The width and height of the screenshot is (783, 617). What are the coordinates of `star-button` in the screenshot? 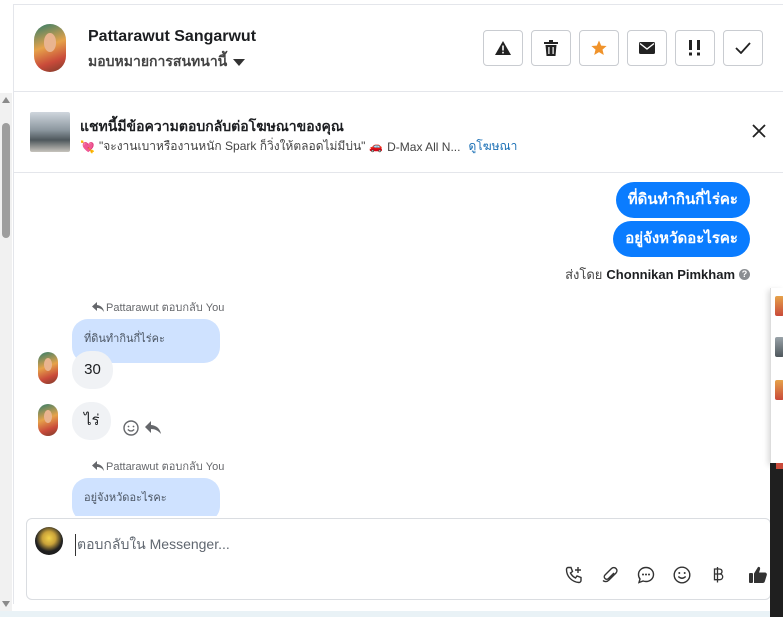 It's located at (599, 48).